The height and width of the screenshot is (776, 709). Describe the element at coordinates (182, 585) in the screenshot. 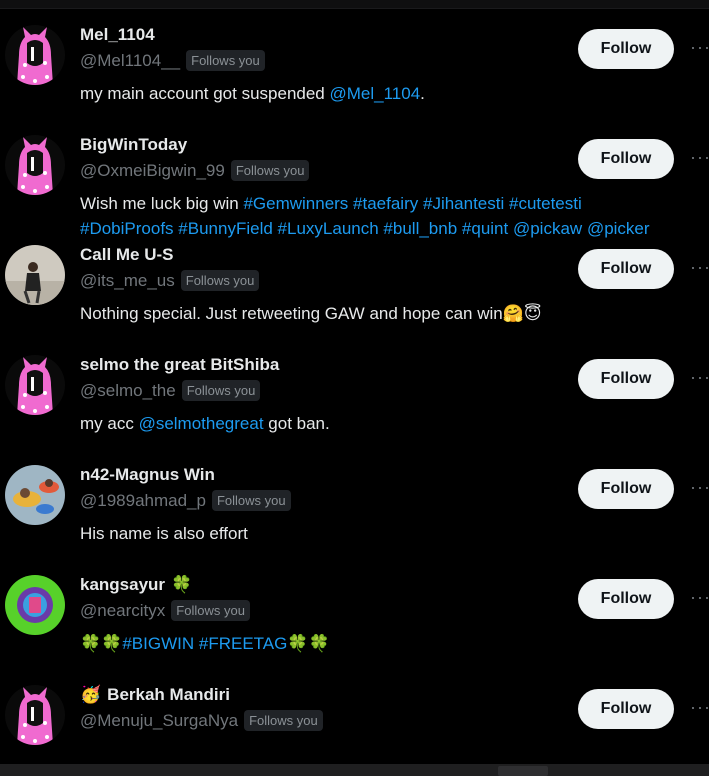

I see `name-emoji: 🍀` at that location.